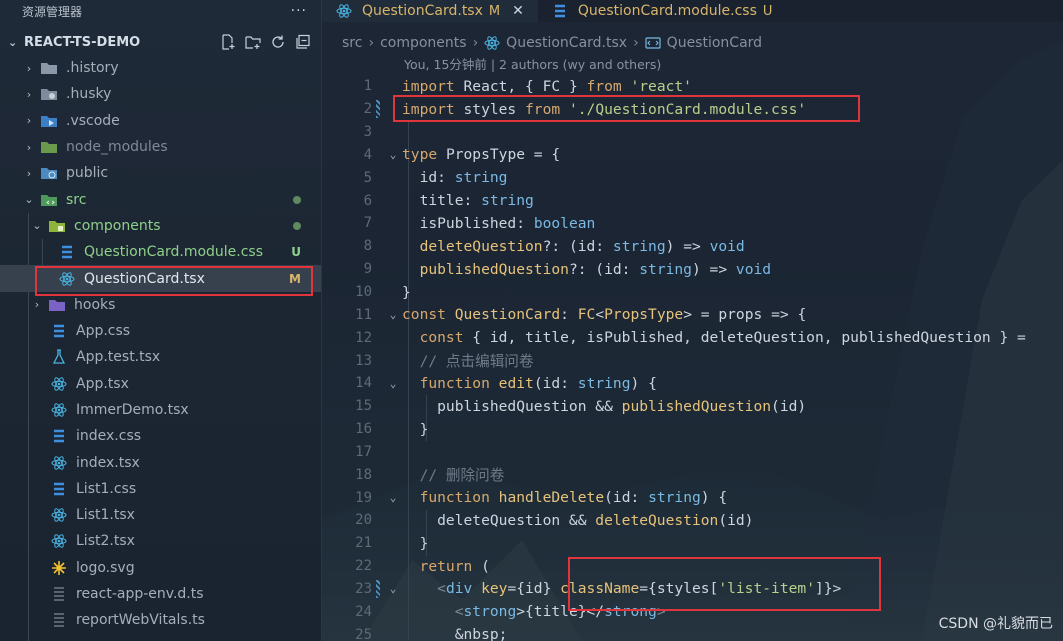 This screenshot has height=641, width=1063. I want to click on tree-item-label: logo.svg, so click(105, 567).